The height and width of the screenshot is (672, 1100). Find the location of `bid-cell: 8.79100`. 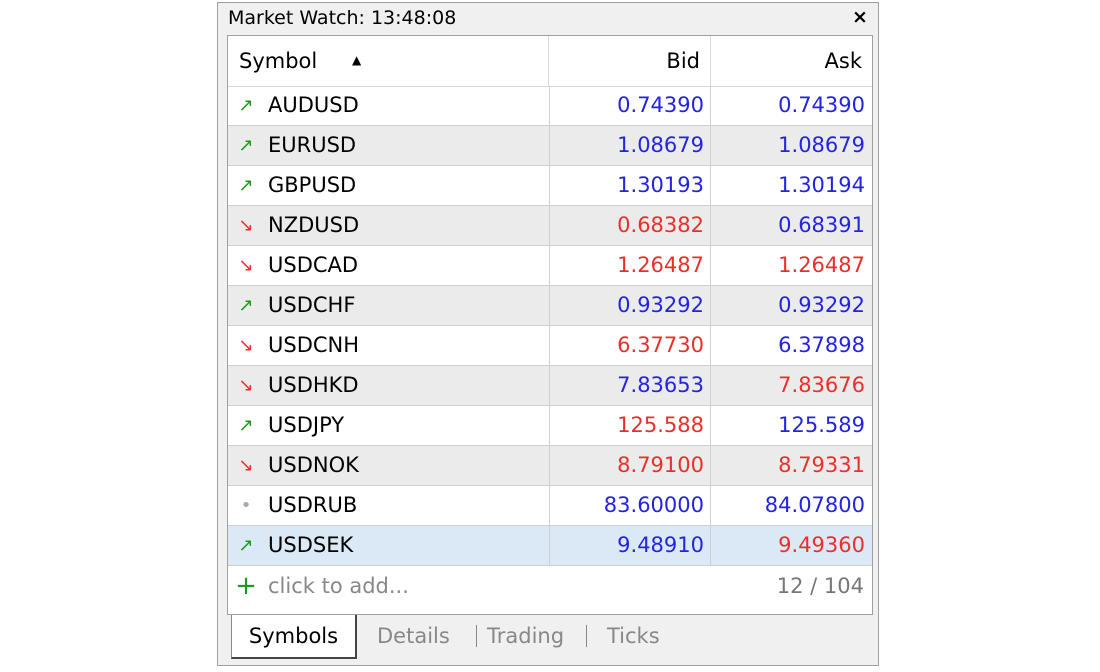

bid-cell: 8.79100 is located at coordinates (630, 465).